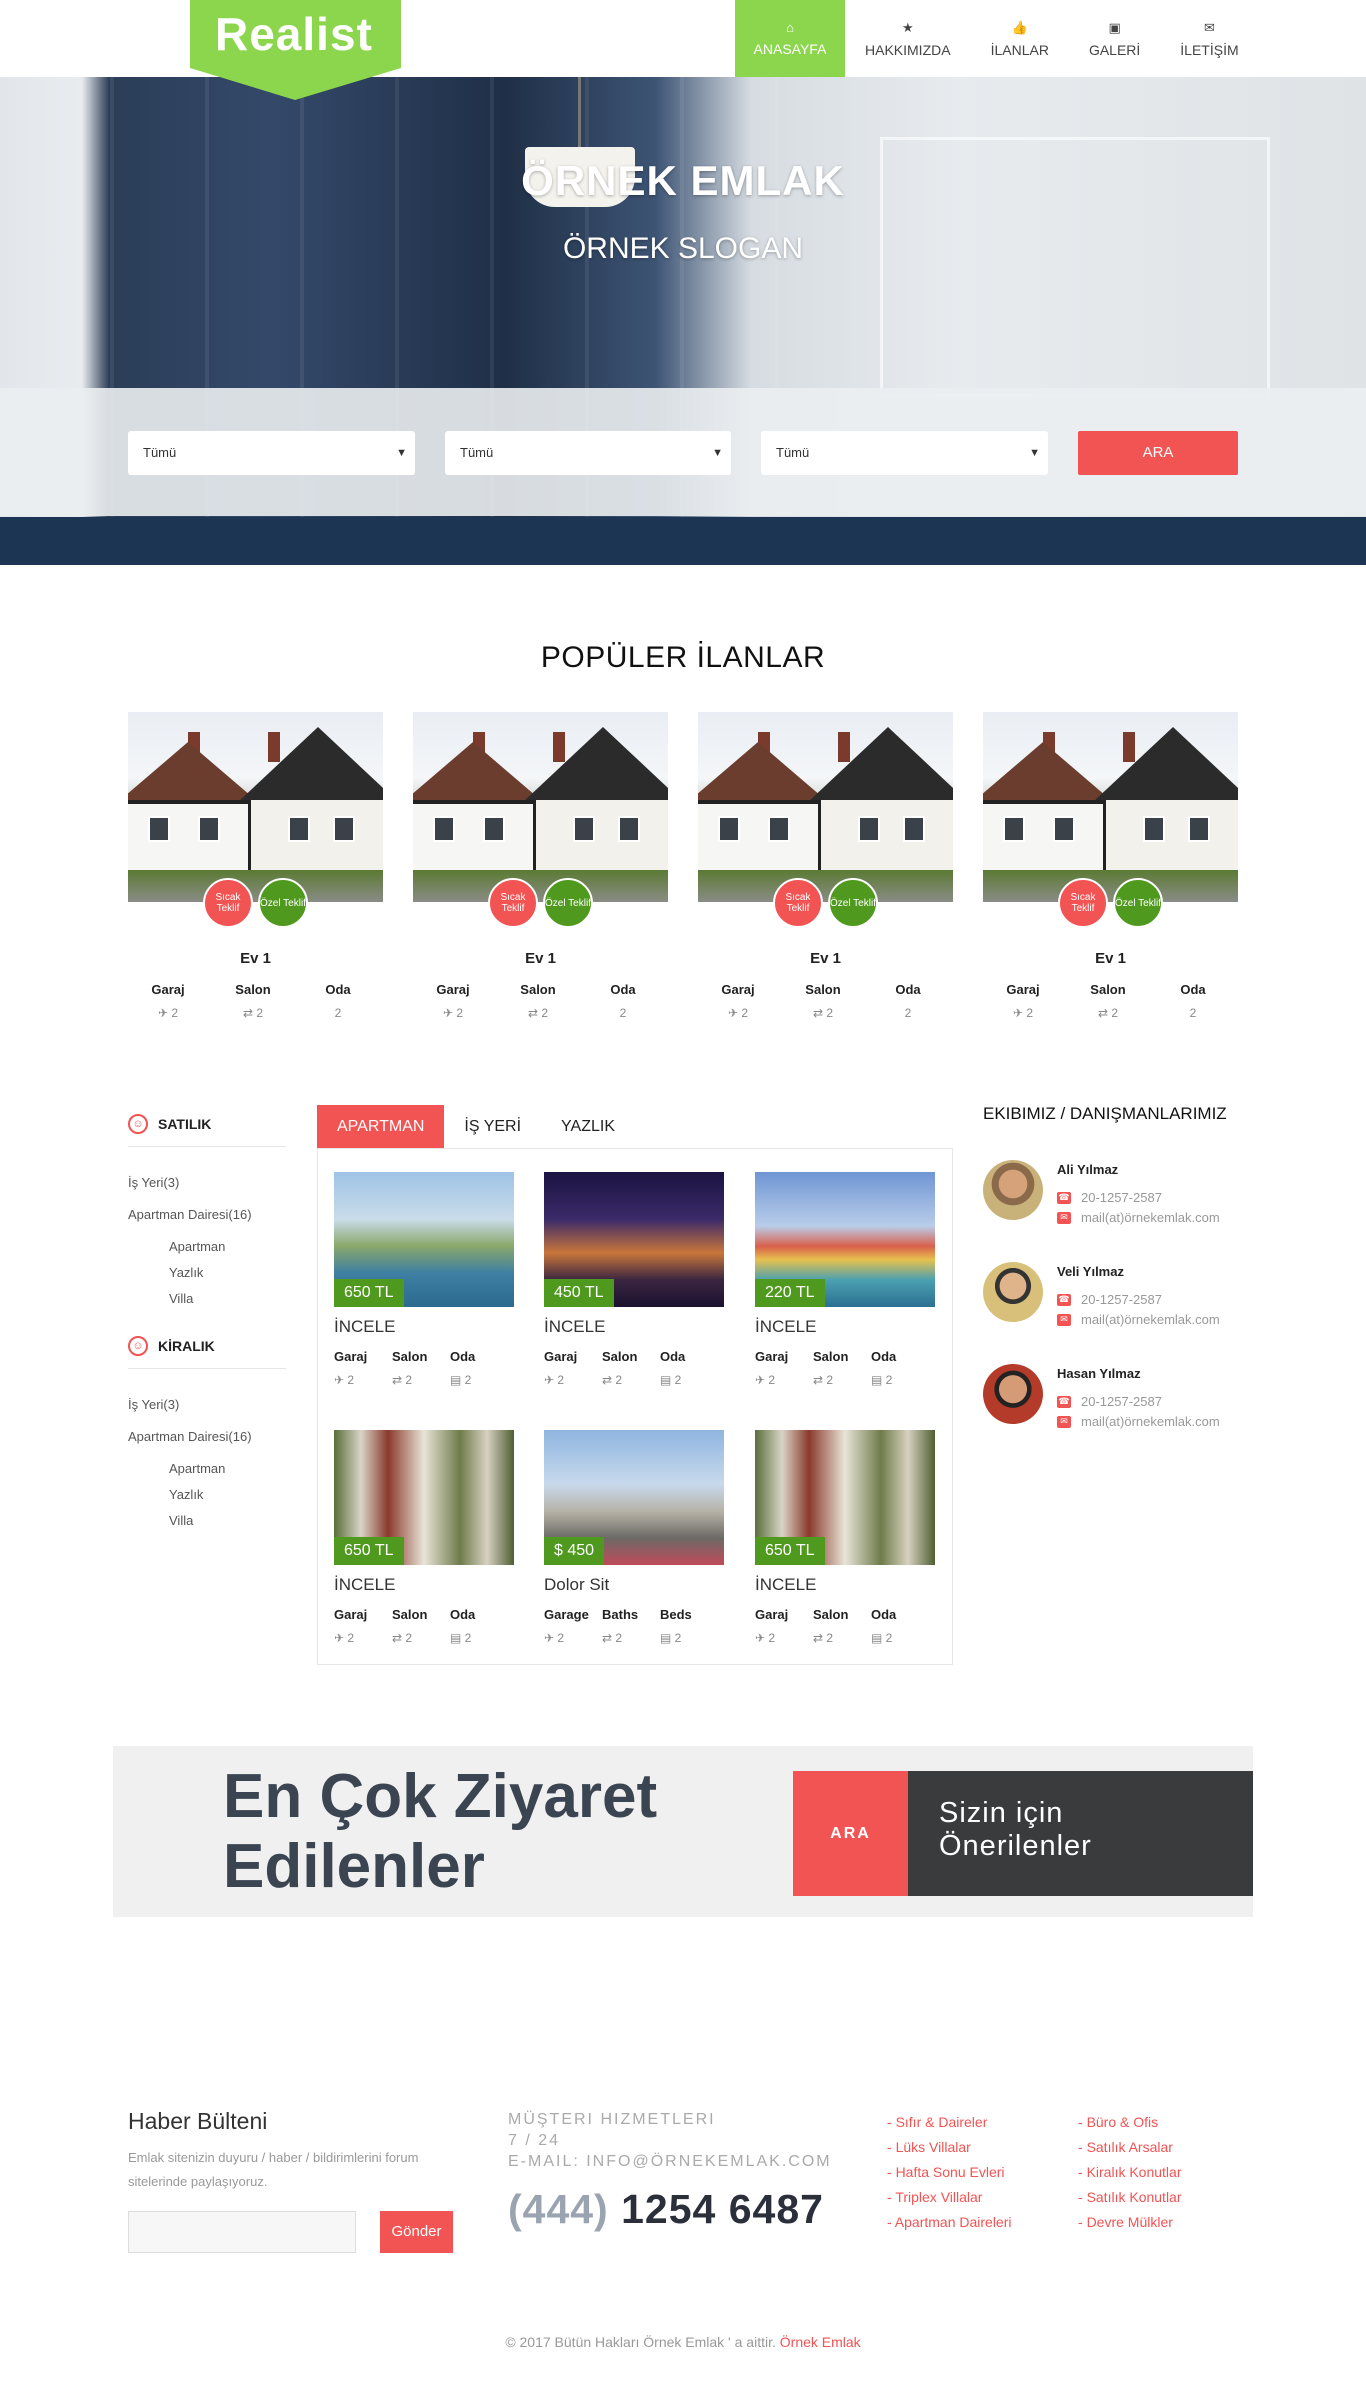  Describe the element at coordinates (228, 903) in the screenshot. I see `hot-offer-badge: Sıcak Teklif` at that location.